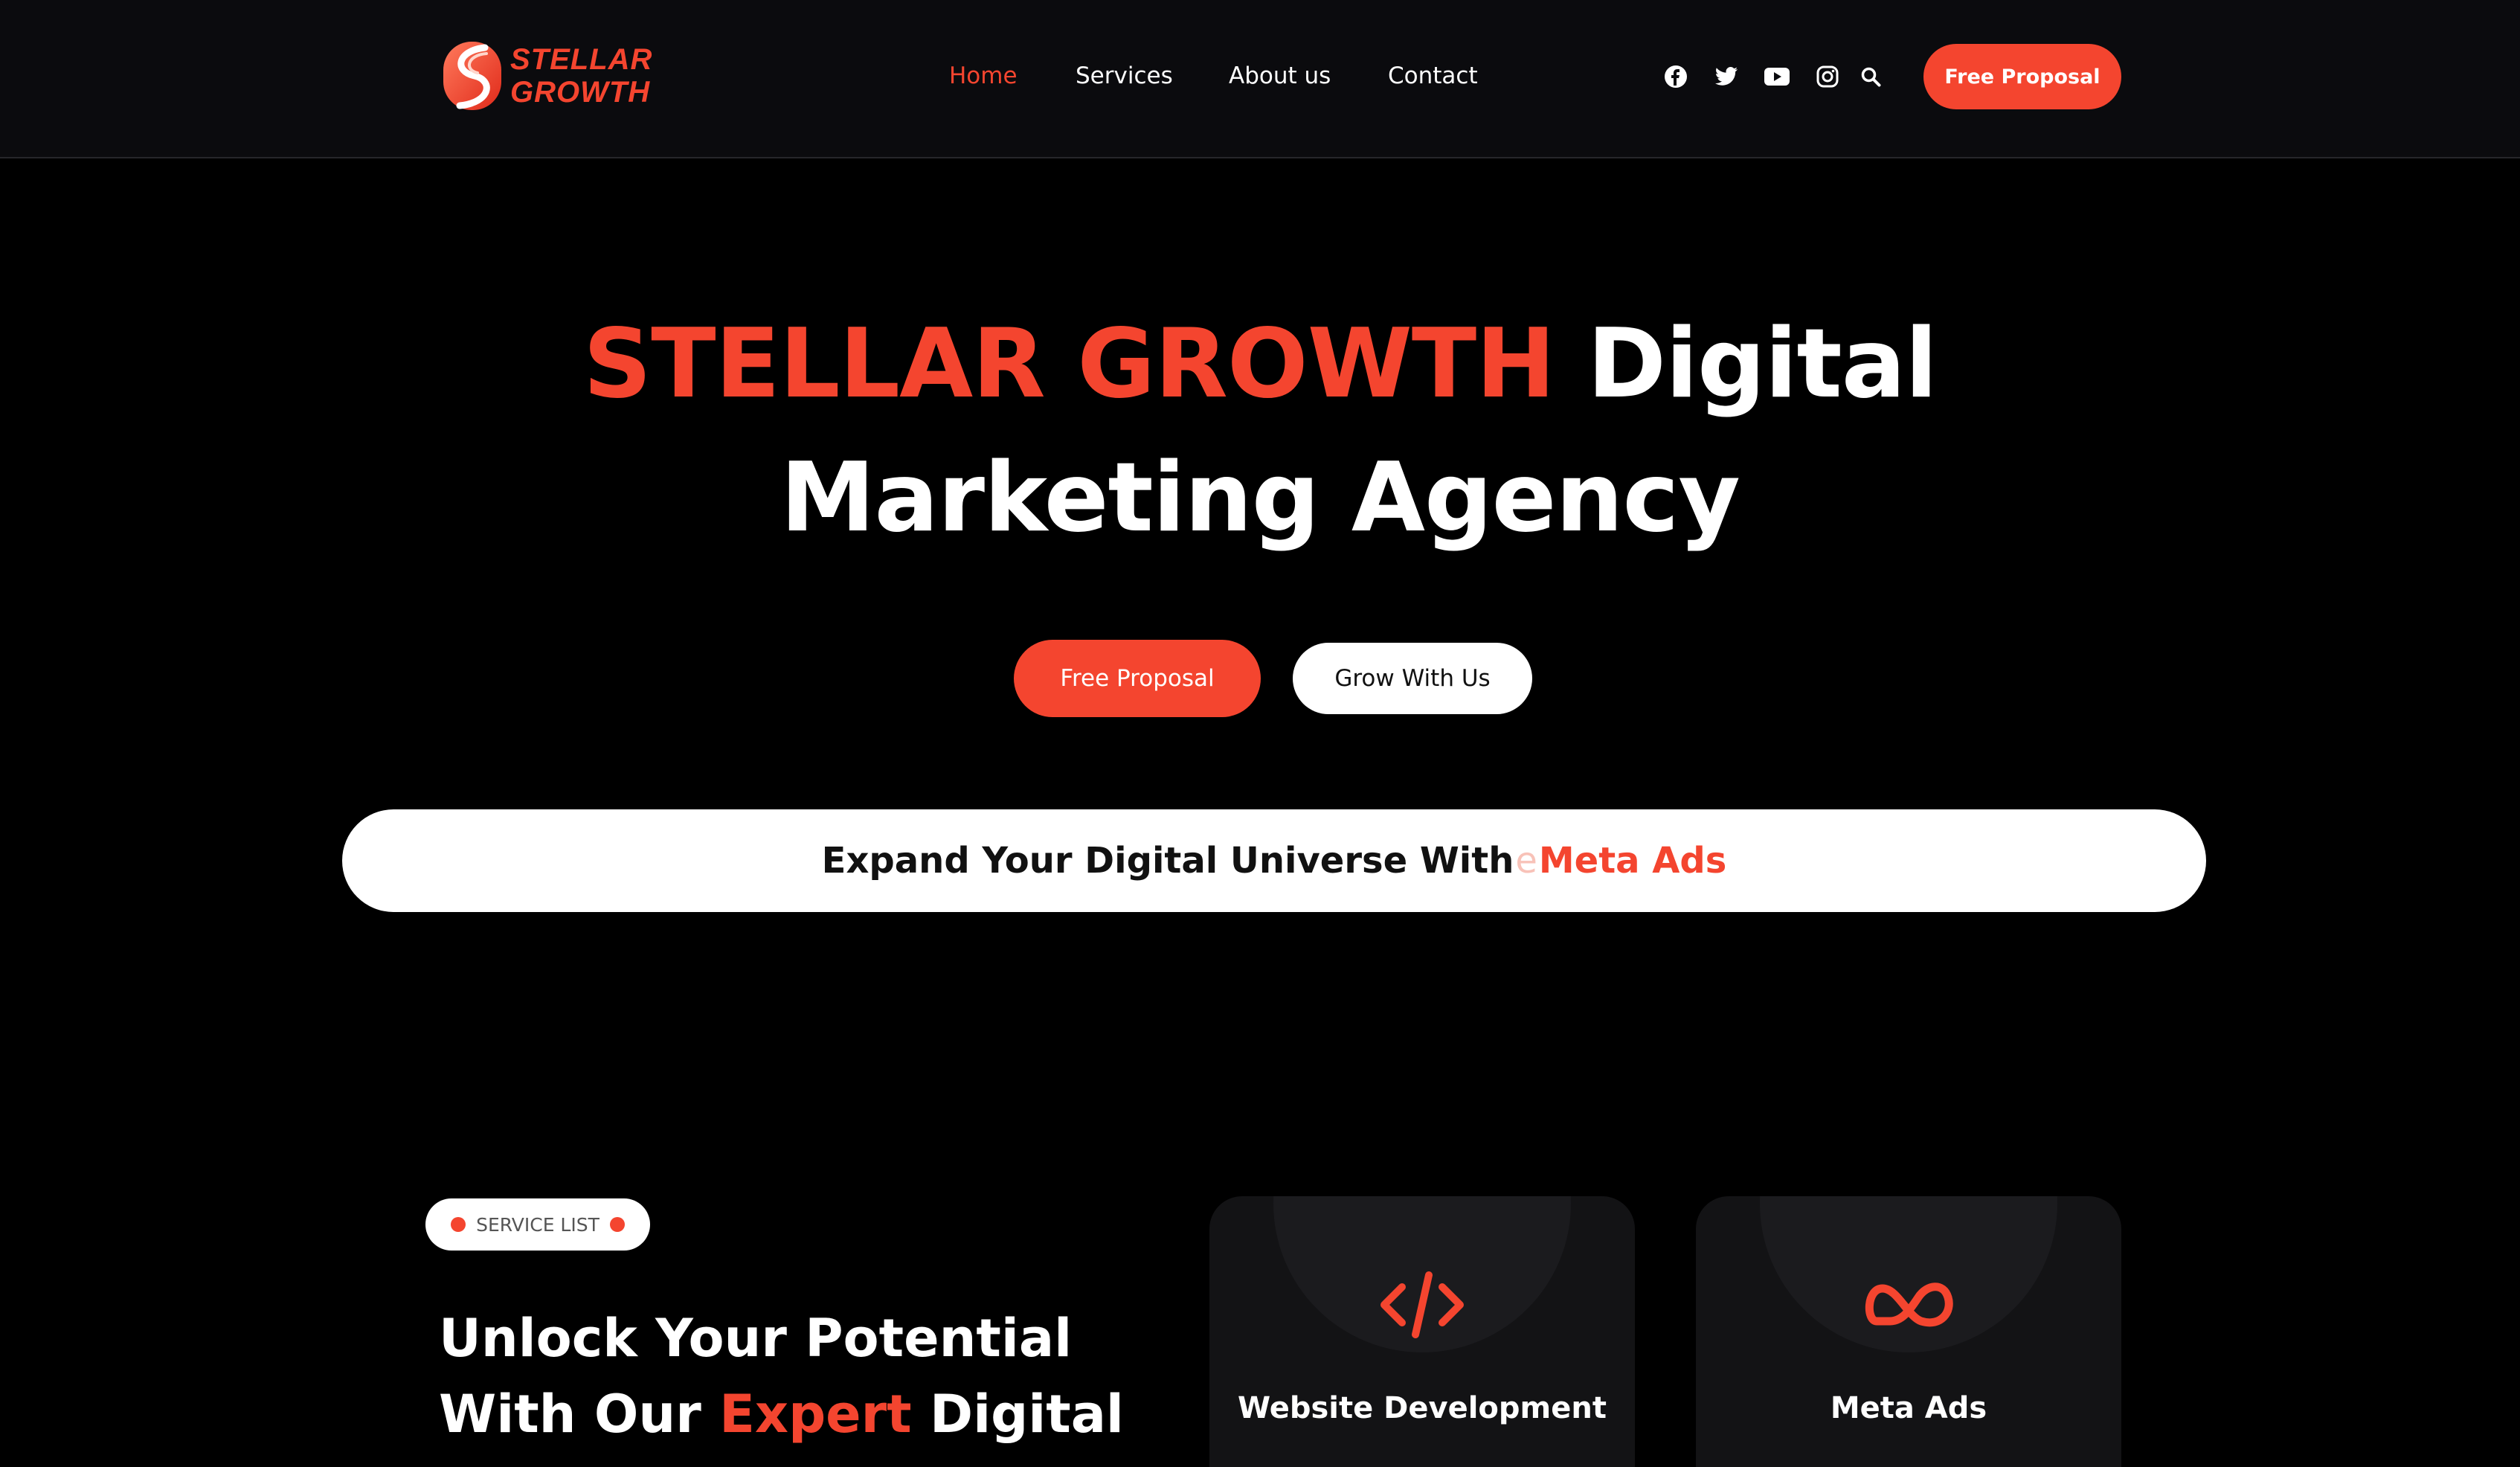 The height and width of the screenshot is (1467, 2520). What do you see at coordinates (1777, 77) in the screenshot?
I see `youtube-icon` at bounding box center [1777, 77].